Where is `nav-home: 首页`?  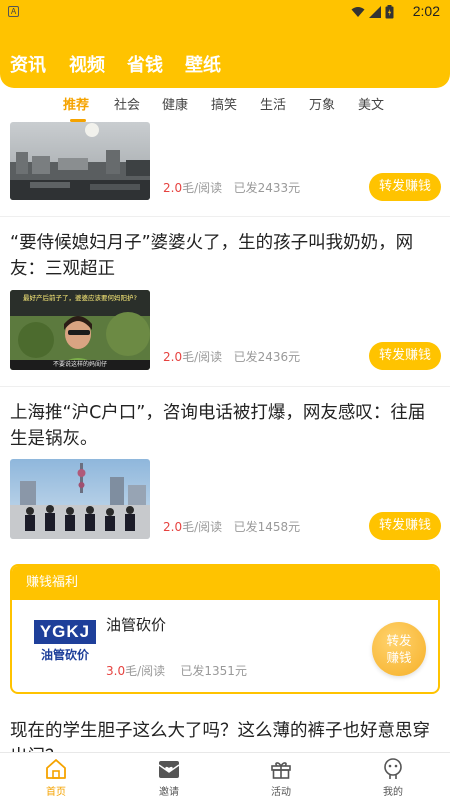
nav-home: 首页 is located at coordinates (56, 777).